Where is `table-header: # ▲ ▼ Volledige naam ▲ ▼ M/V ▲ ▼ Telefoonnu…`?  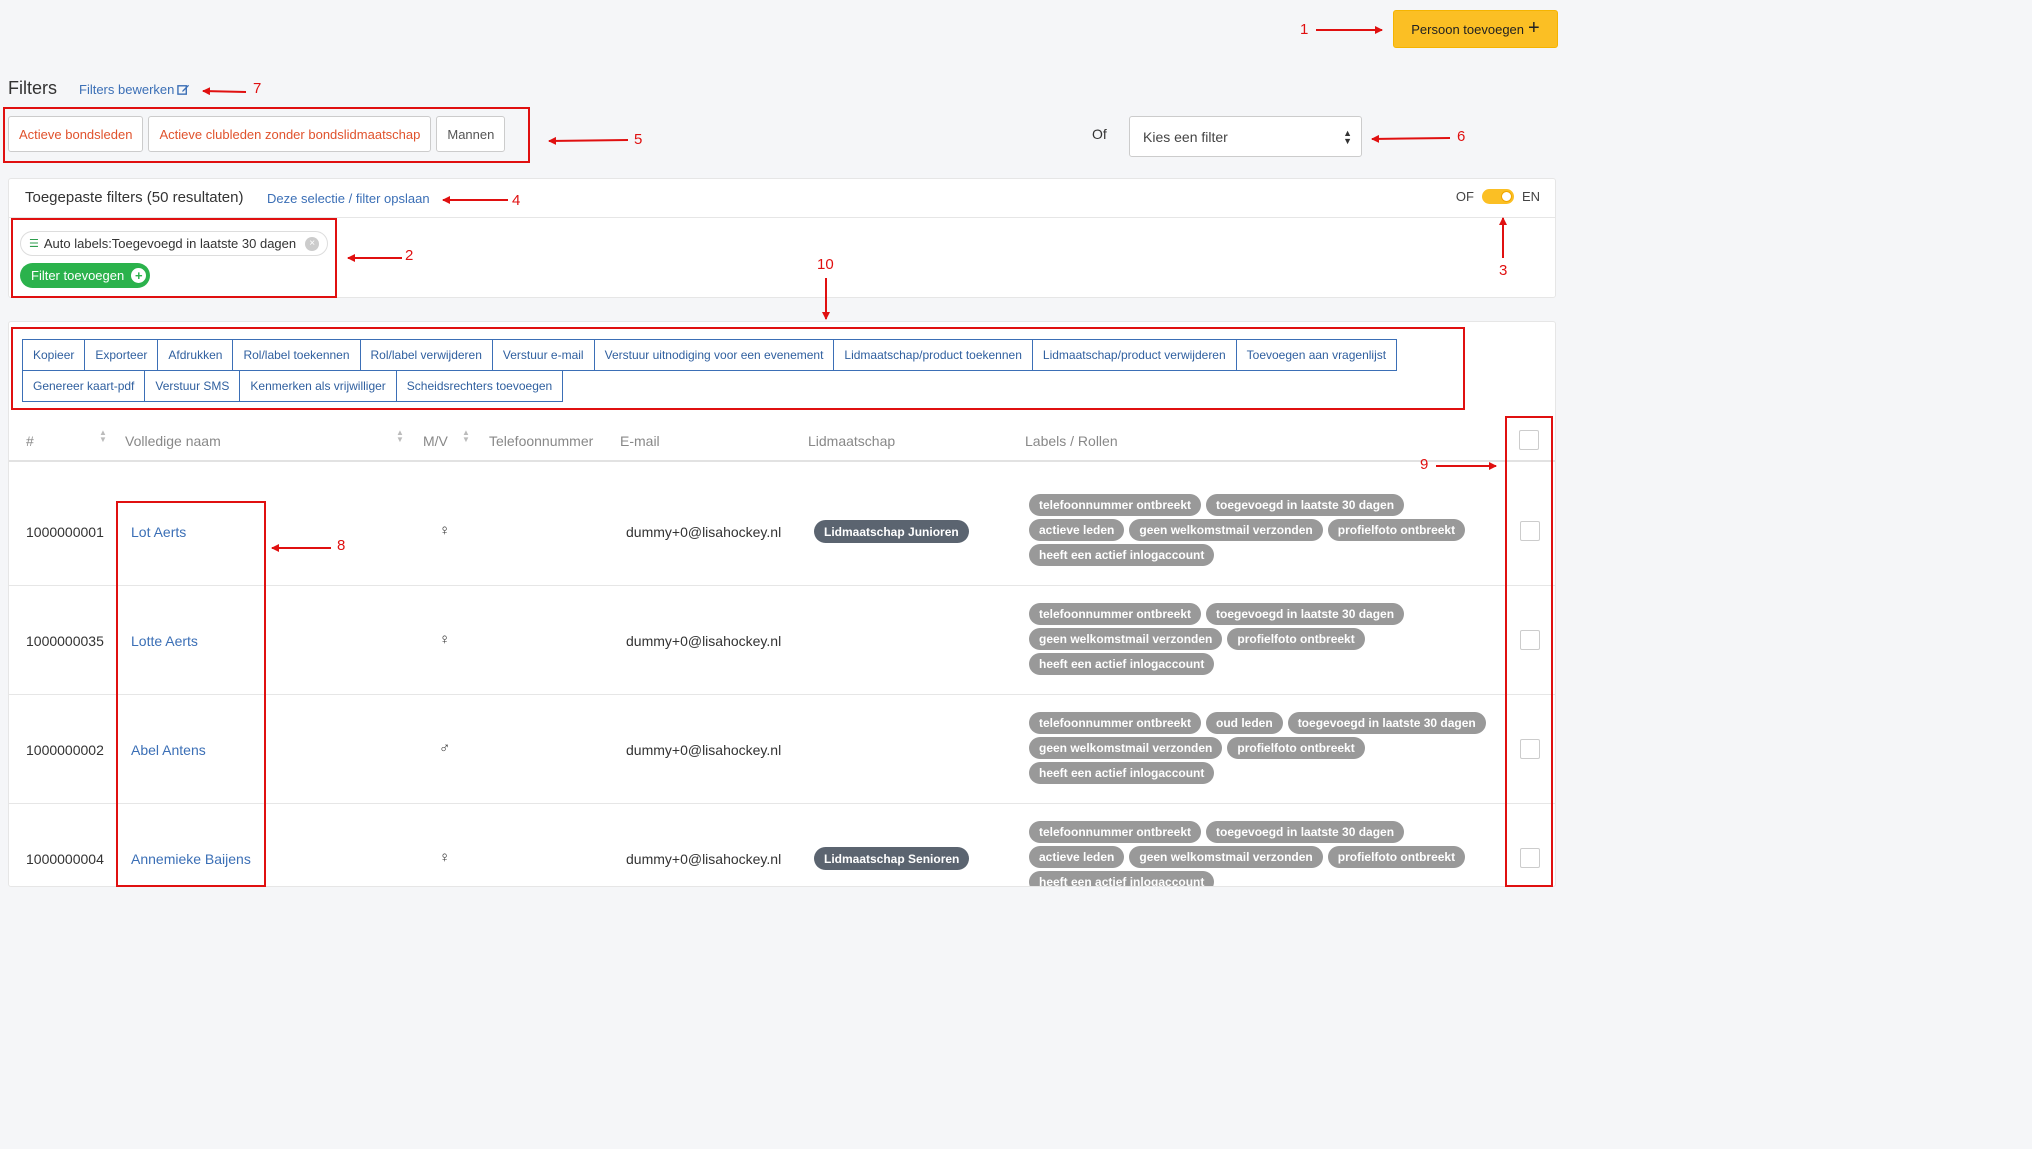
table-header: # ▲ ▼ Volledige naam ▲ ▼ M/V ▲ ▼ Telefoonnu… is located at coordinates (782, 441).